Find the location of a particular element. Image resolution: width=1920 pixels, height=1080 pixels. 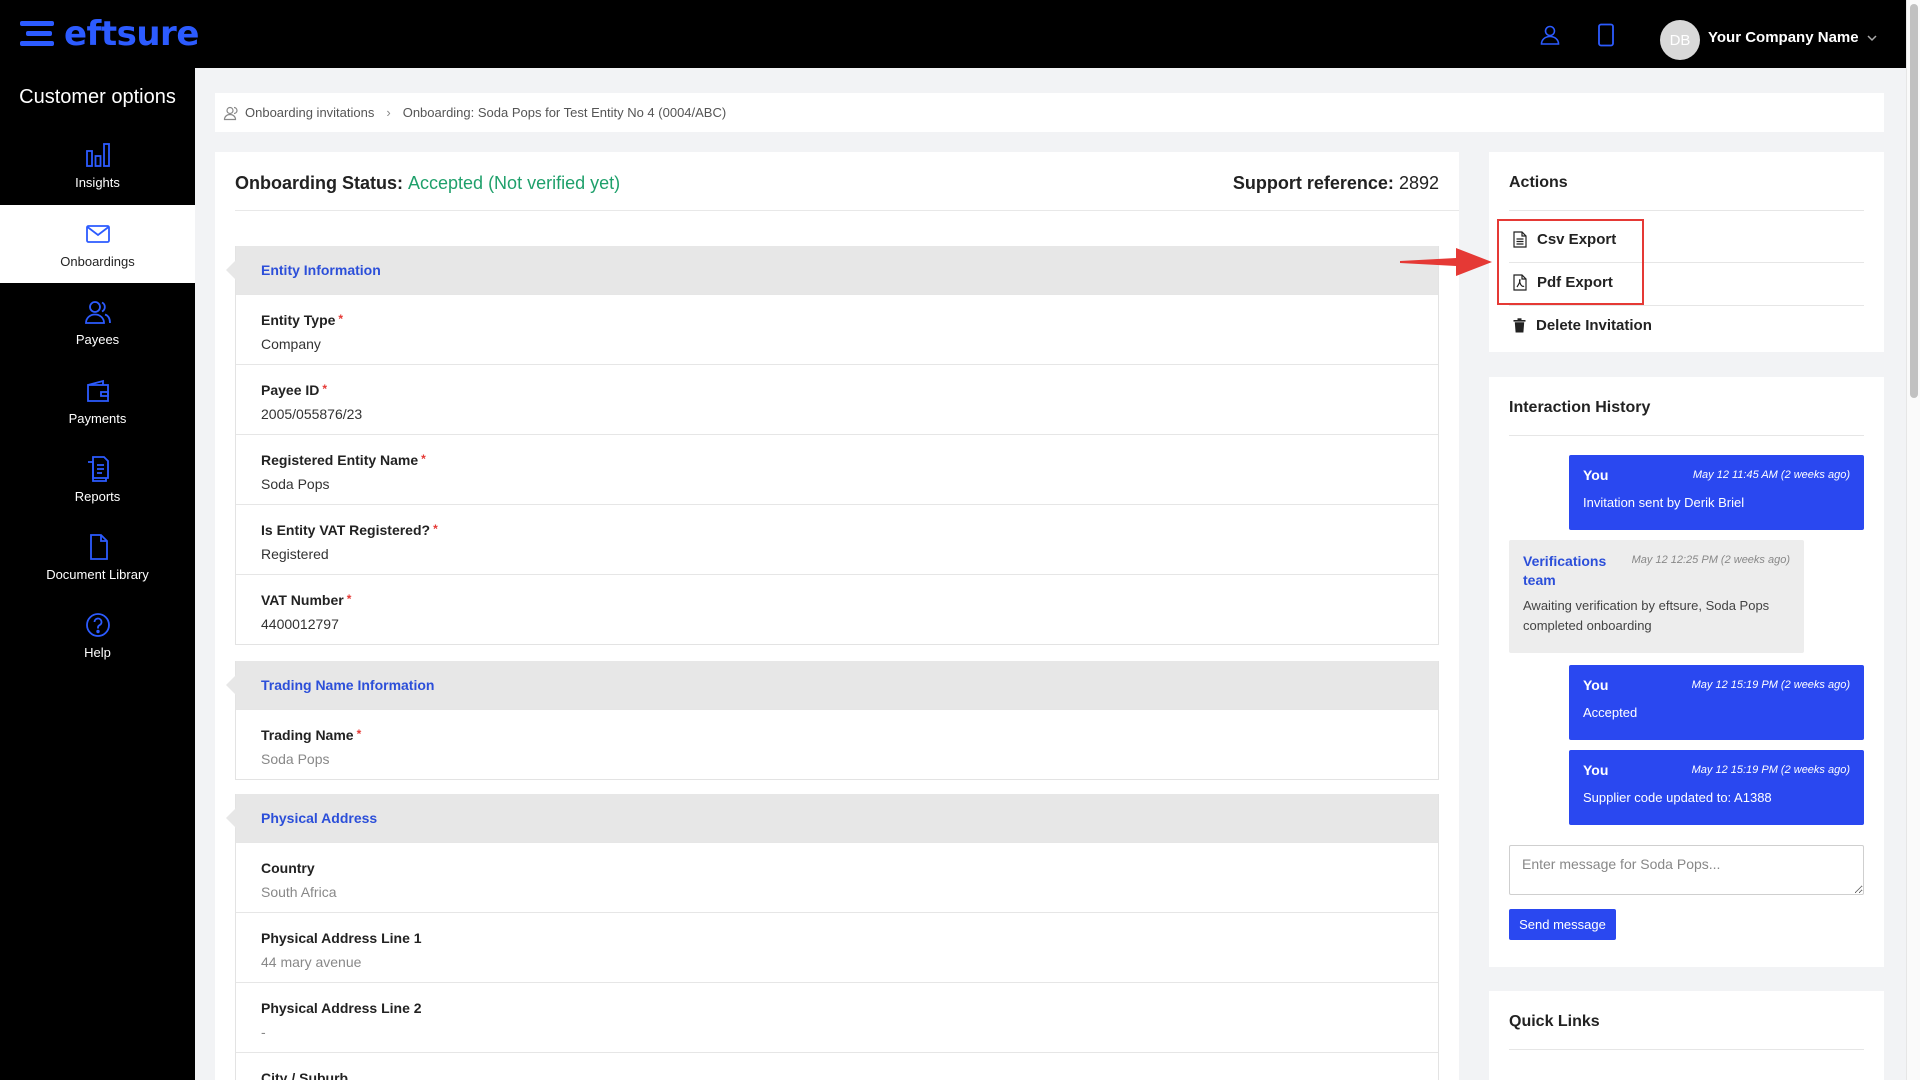

section-title: Entity Information is located at coordinates (832, 270).